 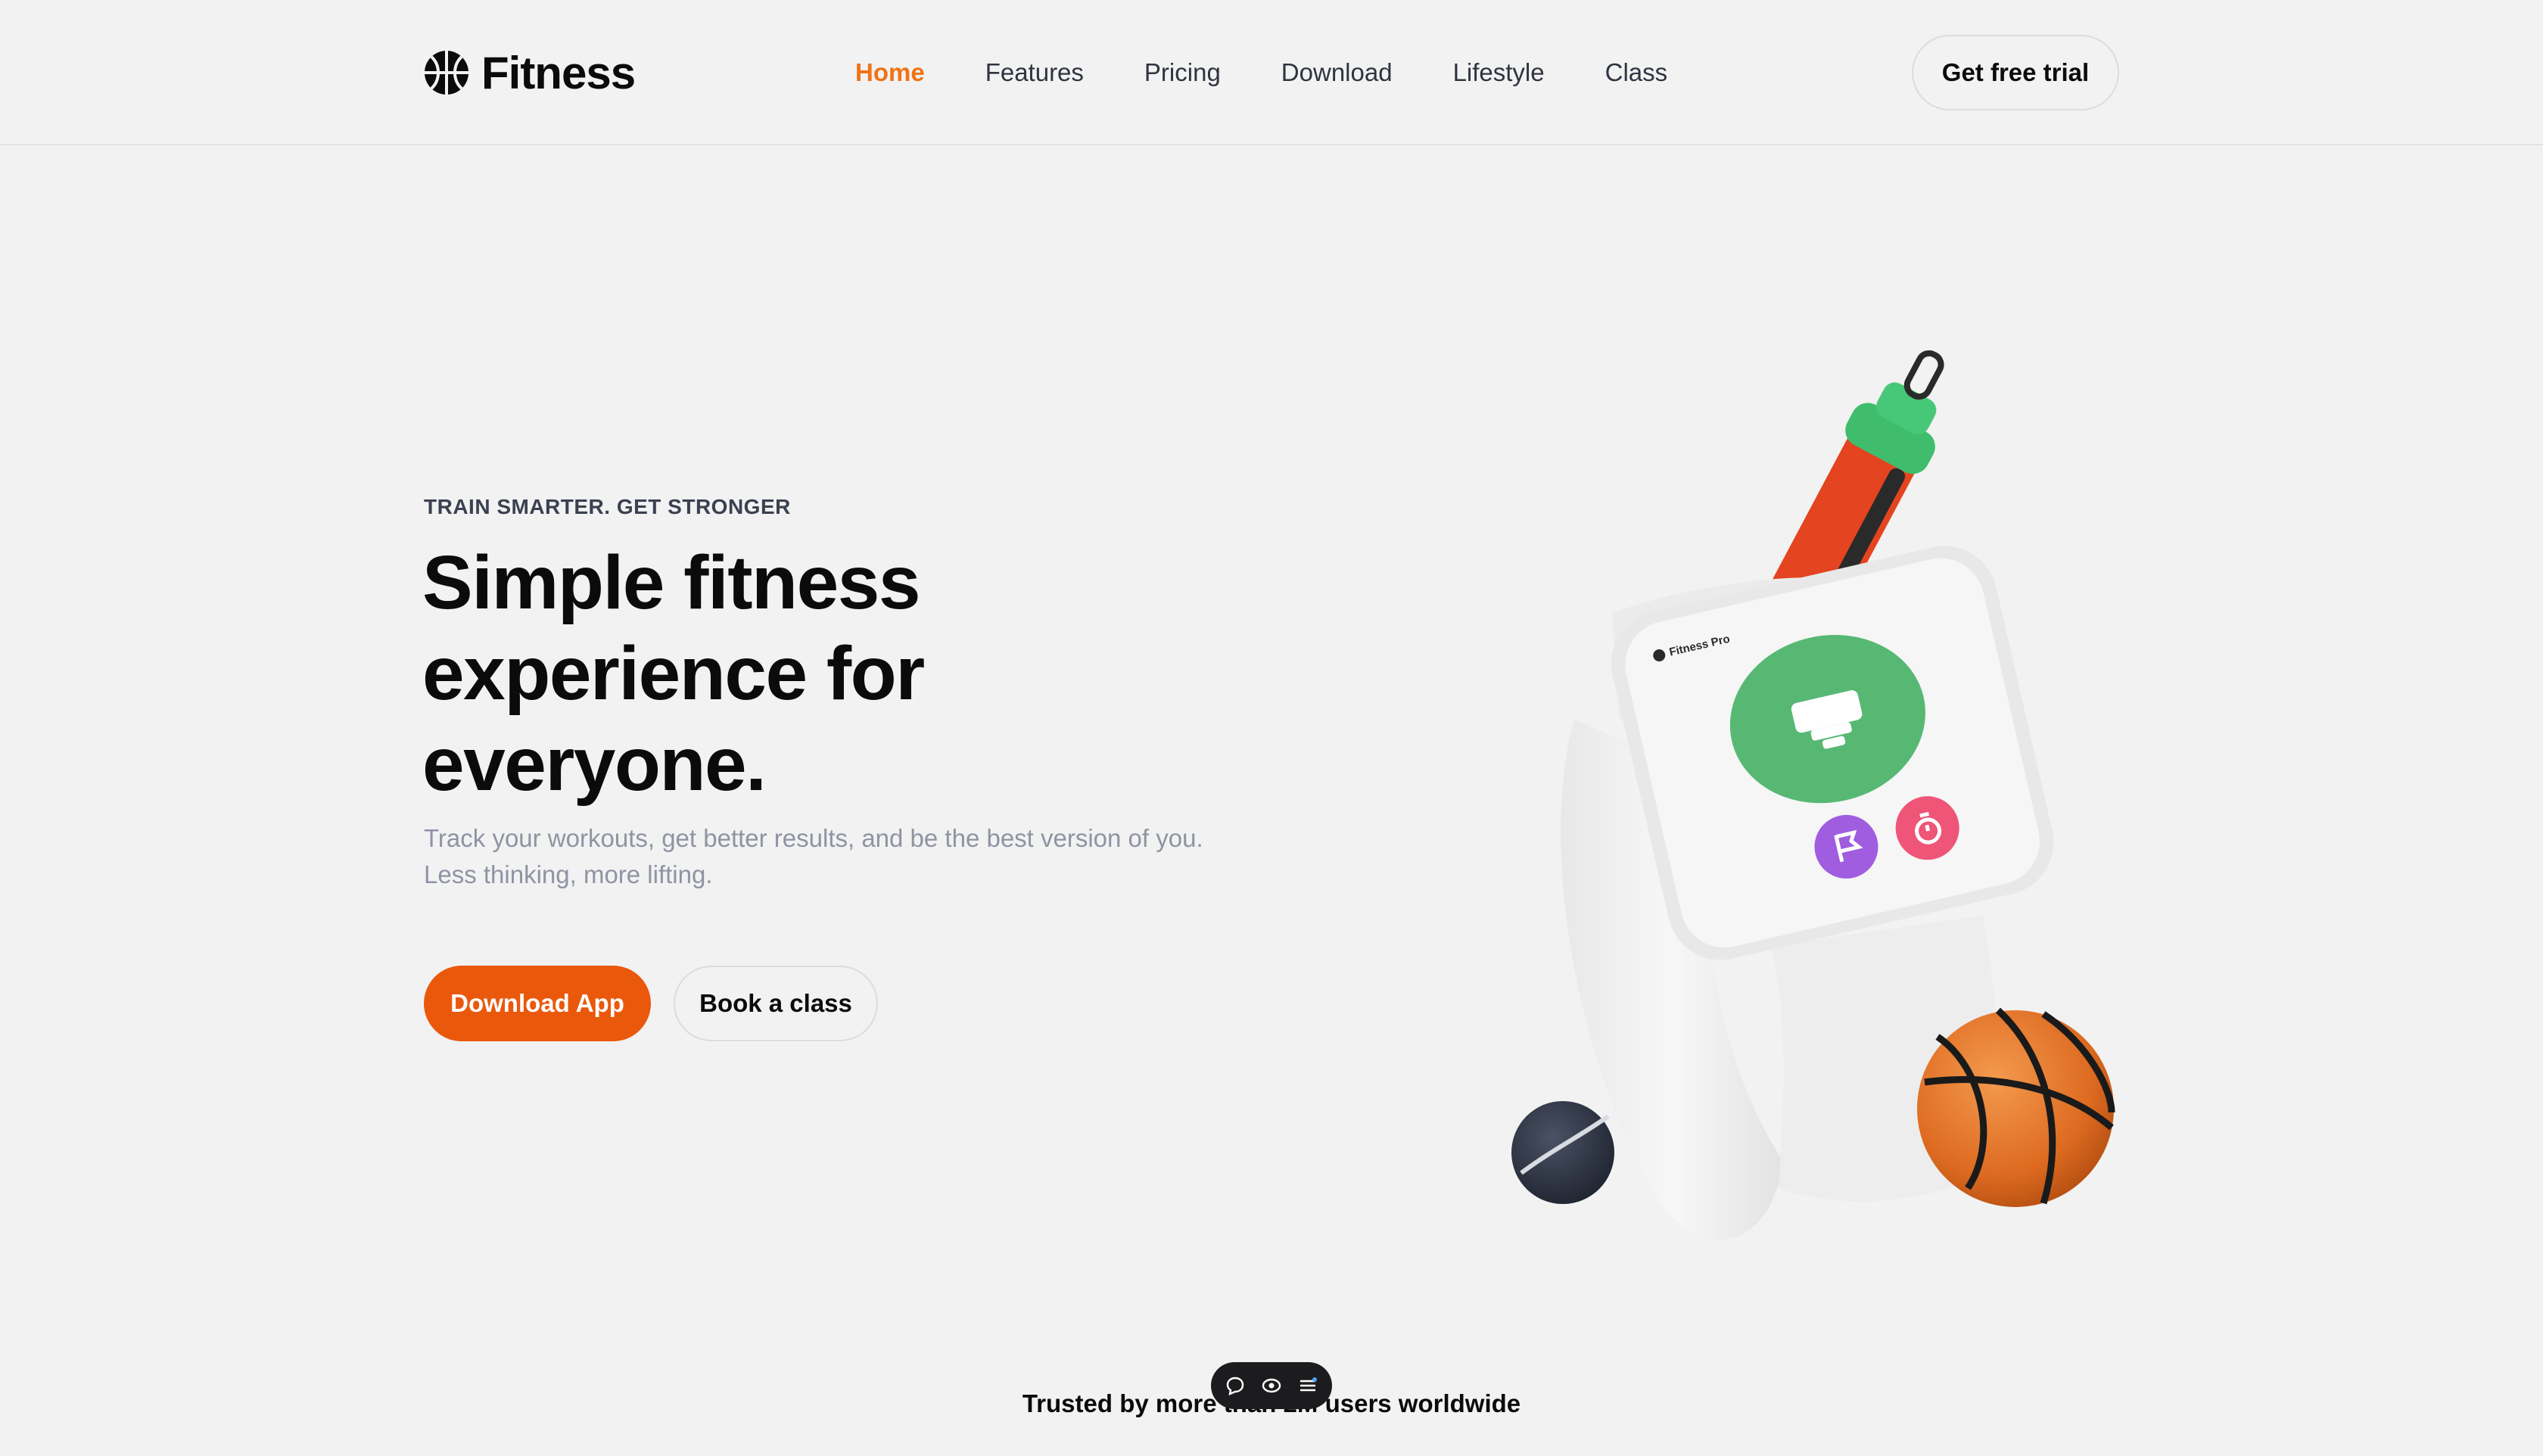 I want to click on hero-title: Simple fitness experience for everyone., so click(x=762, y=674).